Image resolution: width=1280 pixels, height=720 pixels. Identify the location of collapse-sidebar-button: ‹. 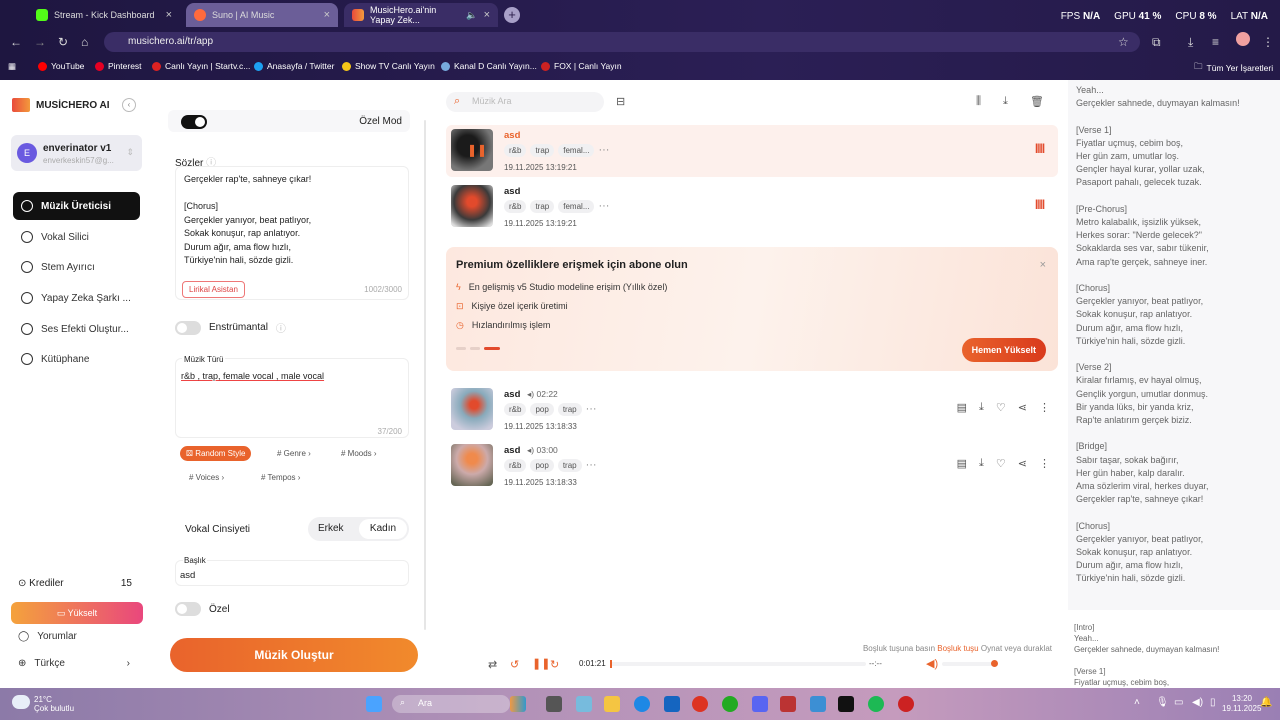
(129, 105).